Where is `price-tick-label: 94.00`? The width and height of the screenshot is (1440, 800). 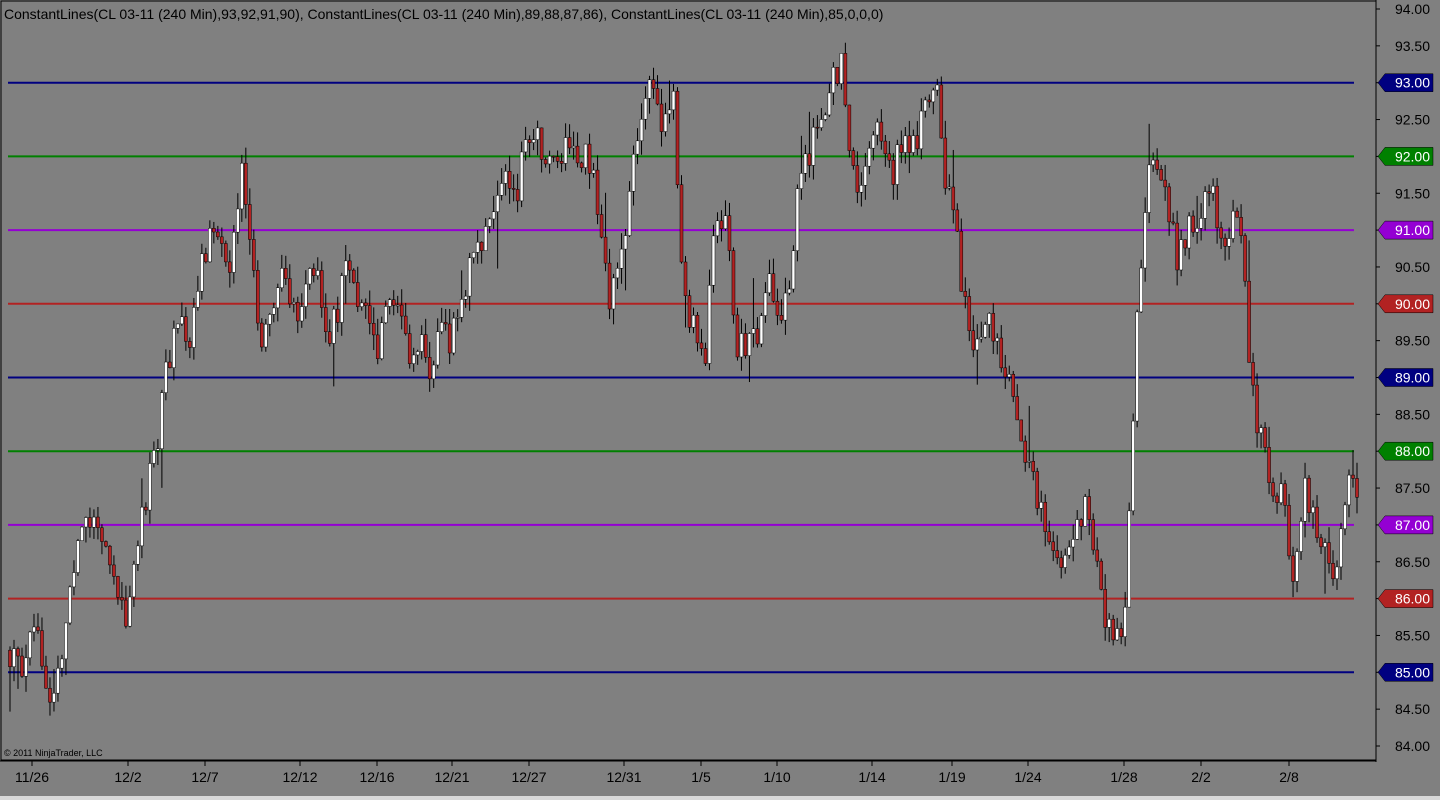
price-tick-label: 94.00 is located at coordinates (1412, 9).